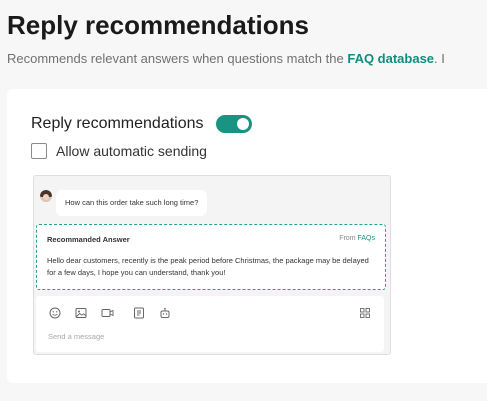 The width and height of the screenshot is (487, 401). Describe the element at coordinates (132, 203) in the screenshot. I see `customer-message-bubble: How can this order take such long time?` at that location.